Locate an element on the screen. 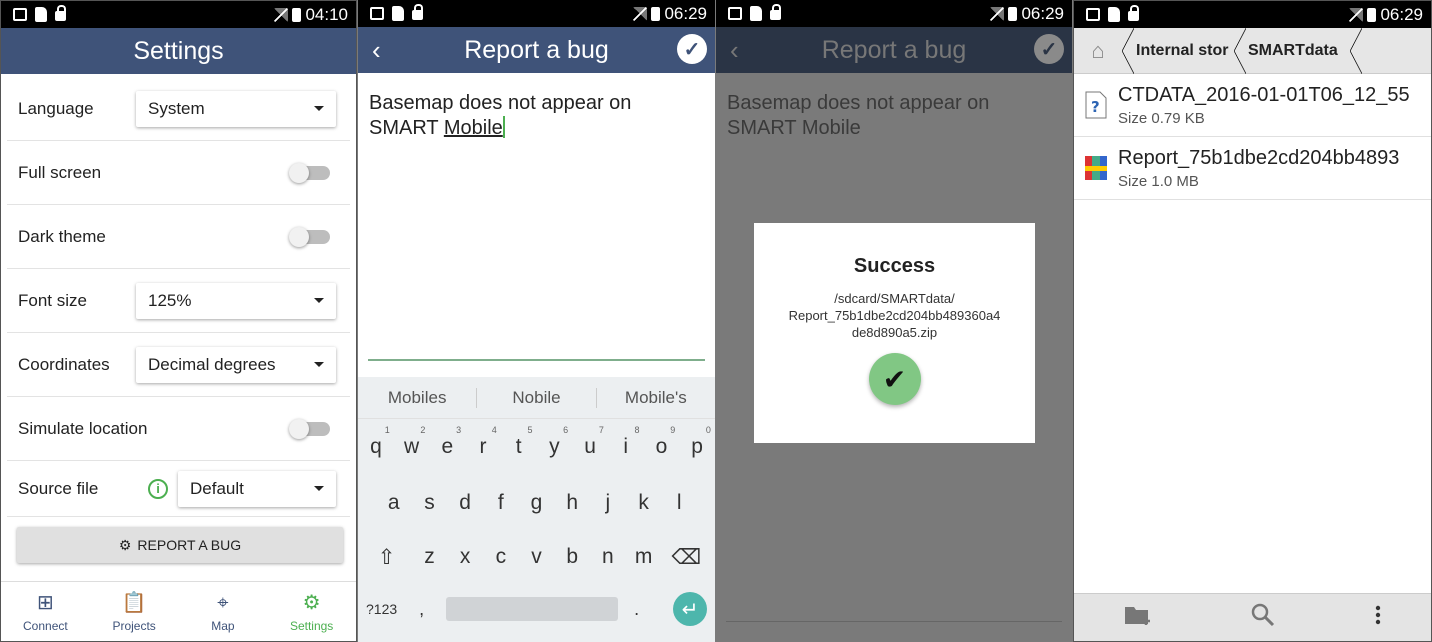 The image size is (1432, 642). text-cursor is located at coordinates (503, 127).